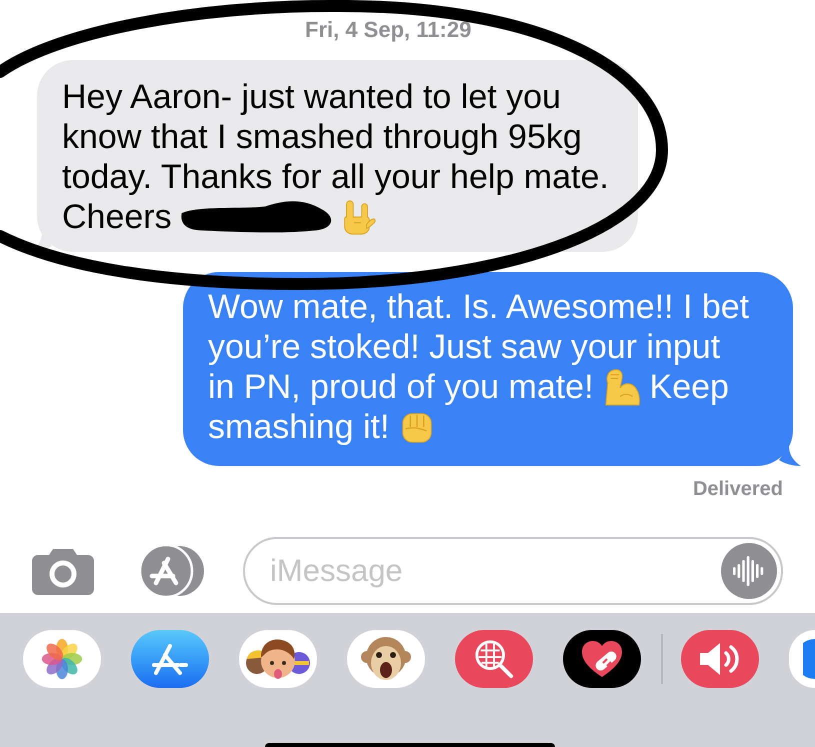 The image size is (815, 747). Describe the element at coordinates (737, 489) in the screenshot. I see `delivered-status: Delivered` at that location.